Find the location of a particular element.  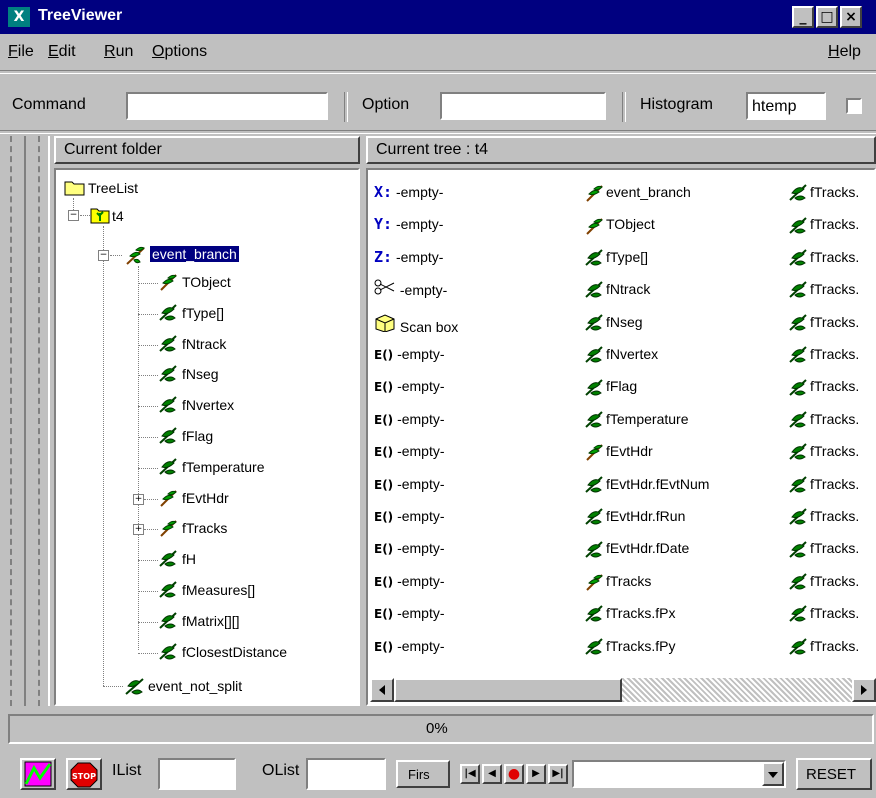

scroll-right-button is located at coordinates (864, 690).